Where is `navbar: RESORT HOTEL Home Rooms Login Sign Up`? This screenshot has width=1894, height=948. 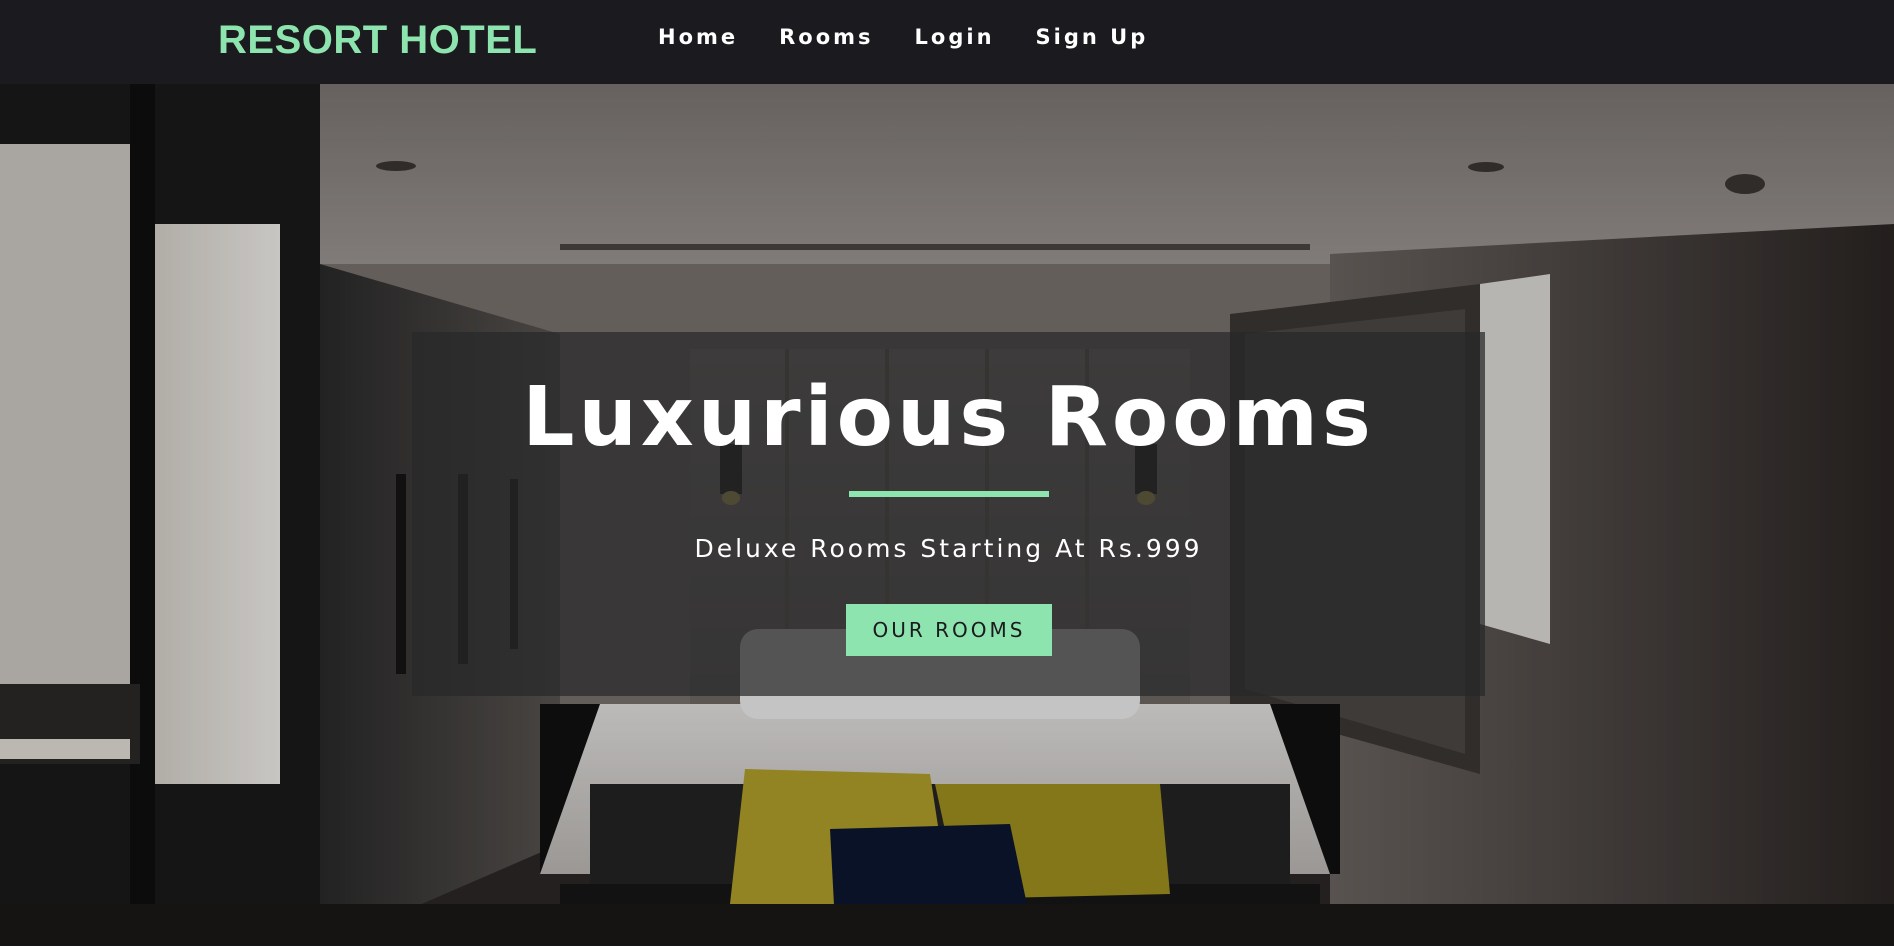 navbar: RESORT HOTEL Home Rooms Login Sign Up is located at coordinates (947, 42).